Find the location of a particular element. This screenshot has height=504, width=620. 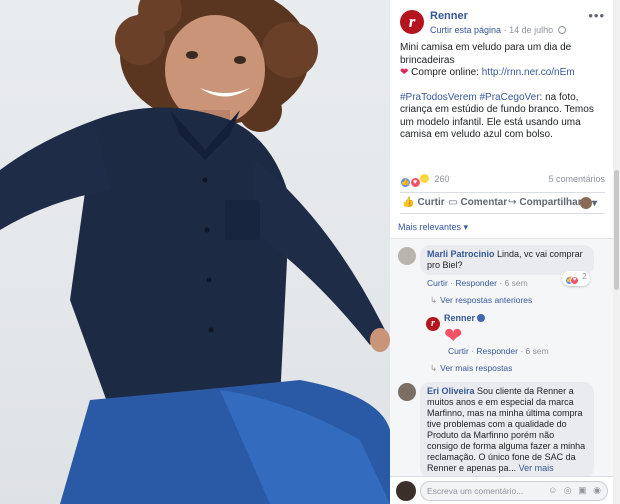

scrollbar-thumb is located at coordinates (616, 230).